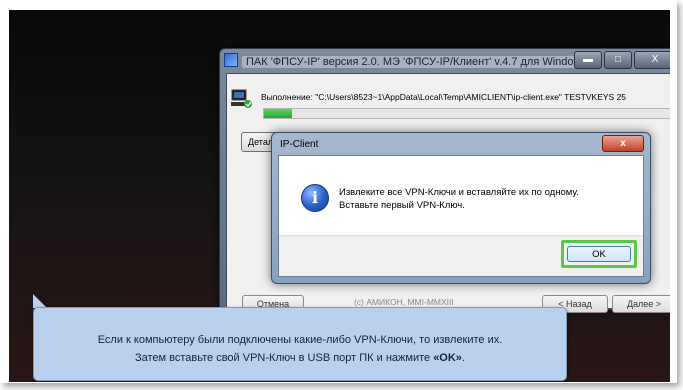 This screenshot has height=390, width=683. Describe the element at coordinates (231, 60) in the screenshot. I see `app-logo-icon` at that location.